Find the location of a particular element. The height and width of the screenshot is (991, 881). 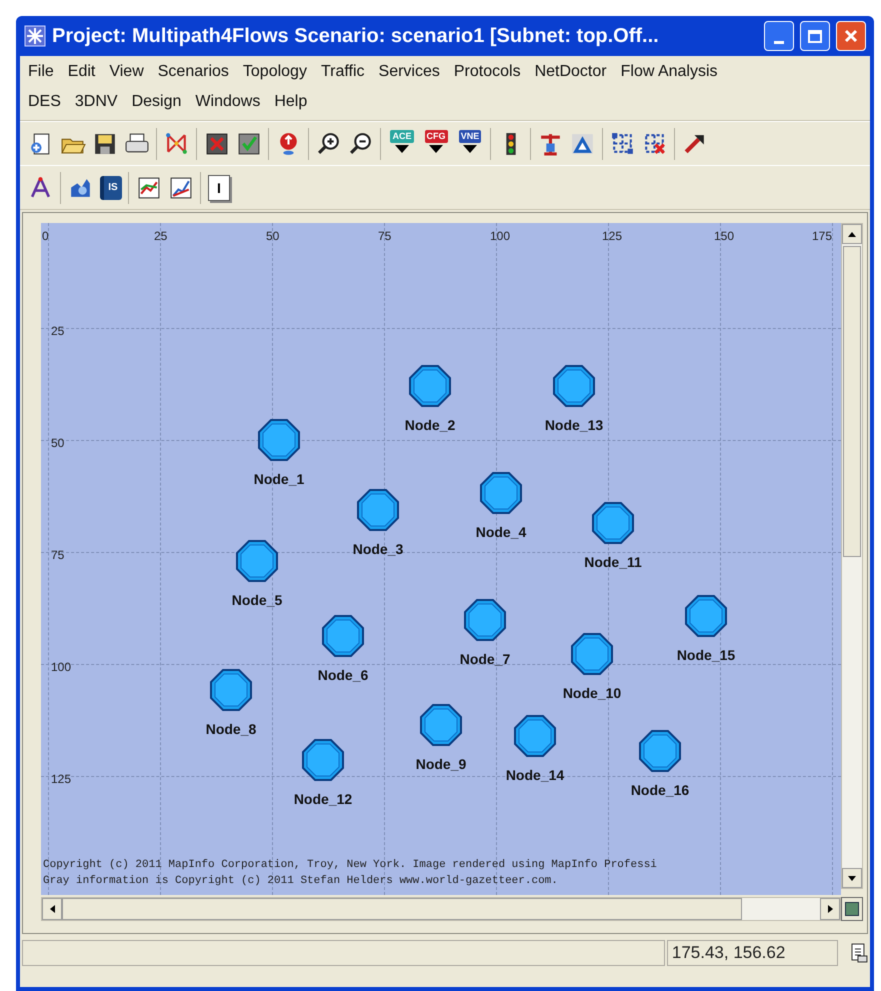

zoom-in-icon is located at coordinates (329, 143).